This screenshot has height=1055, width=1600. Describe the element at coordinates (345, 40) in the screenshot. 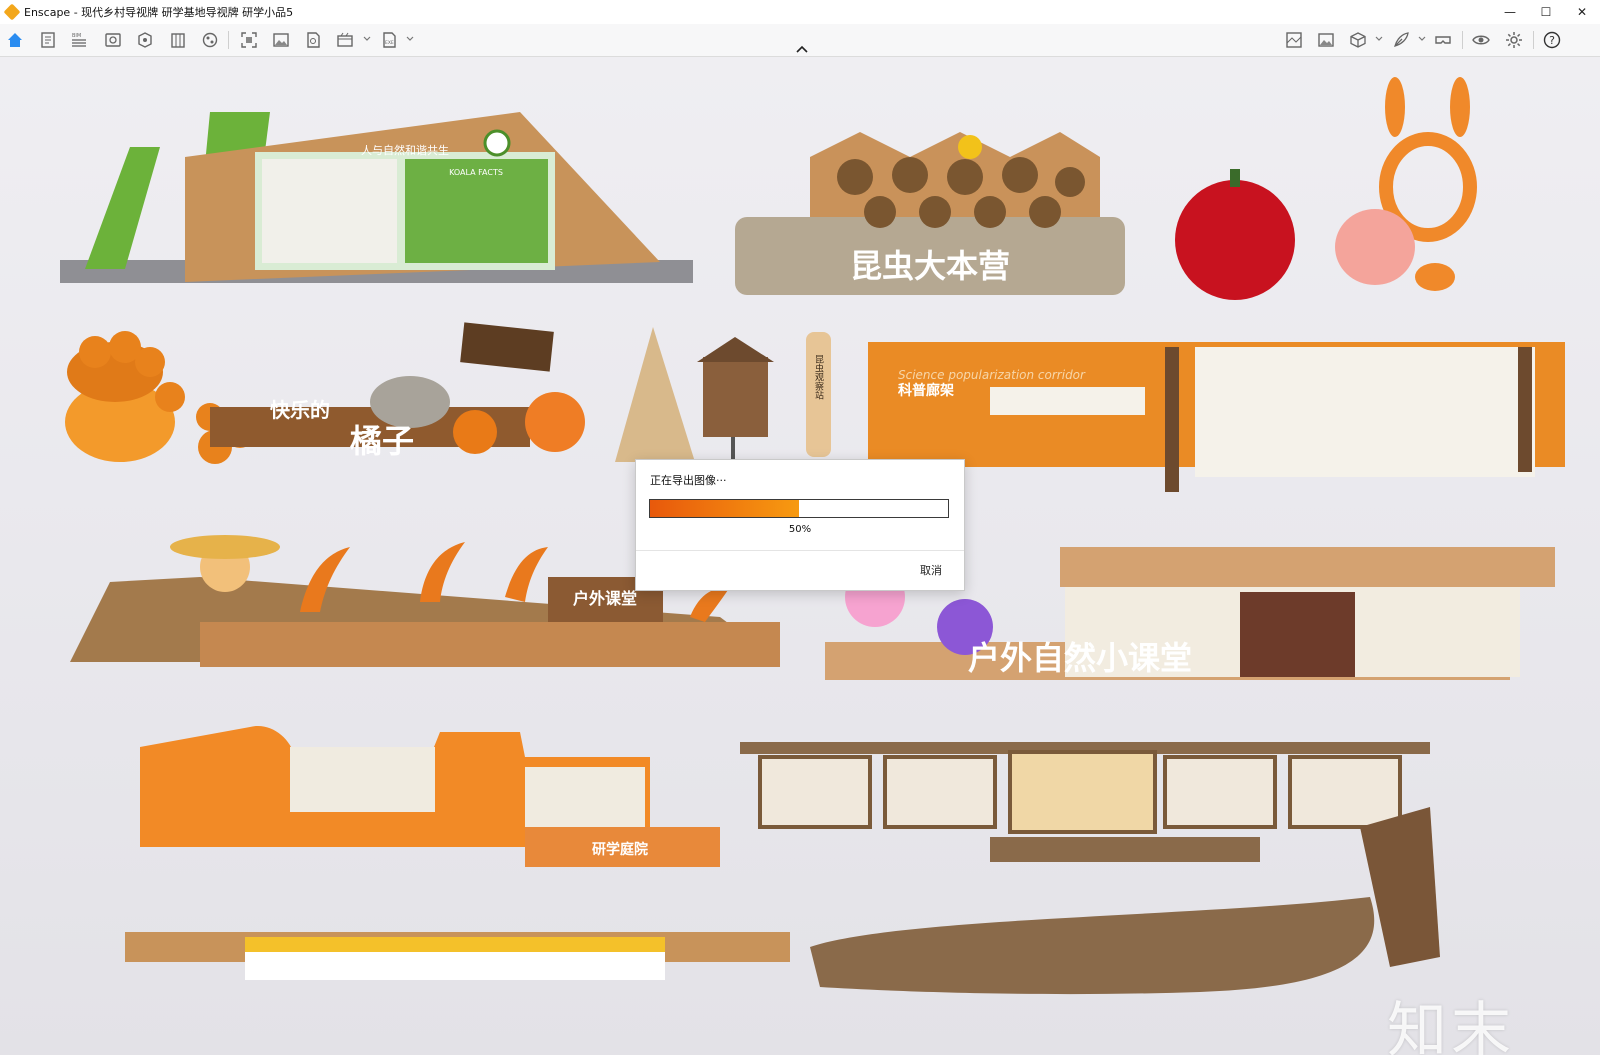

I see `video-icon` at that location.